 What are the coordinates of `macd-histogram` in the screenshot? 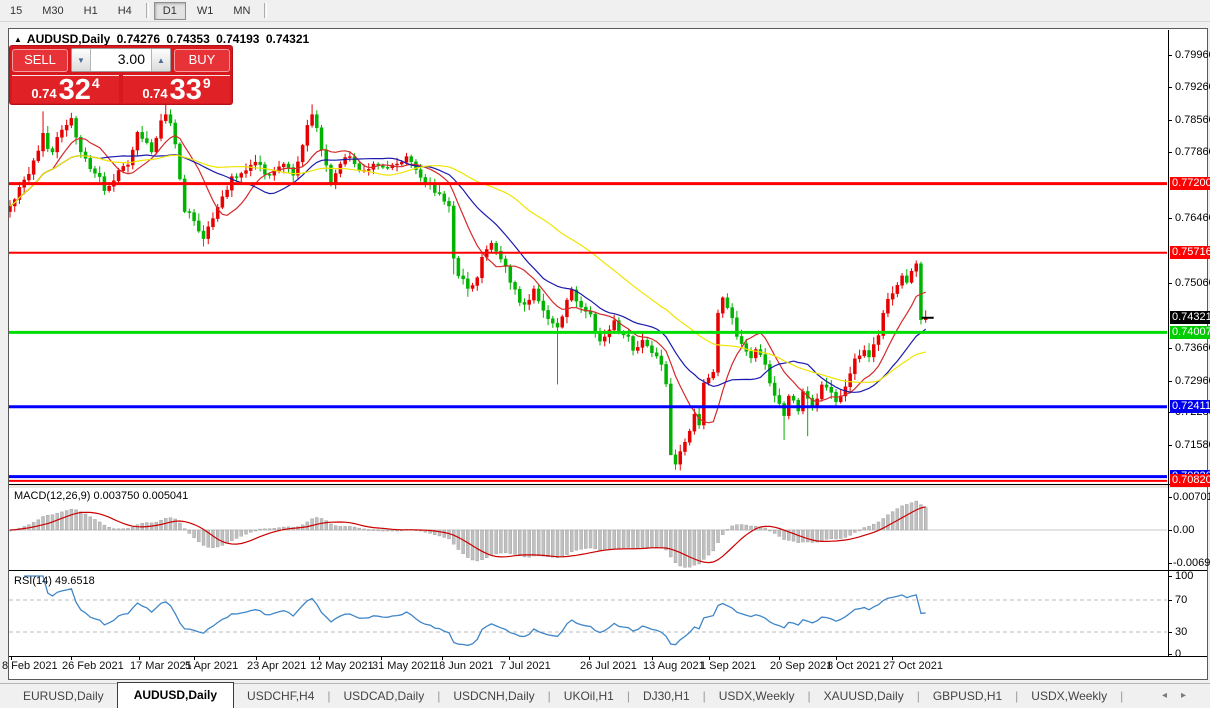 It's located at (468, 534).